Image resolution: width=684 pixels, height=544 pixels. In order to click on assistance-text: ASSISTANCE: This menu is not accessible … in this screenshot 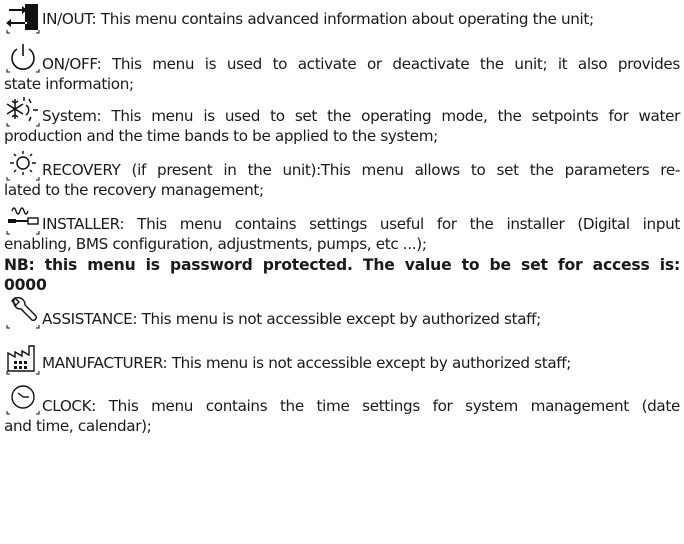, I will do `click(291, 319)`.